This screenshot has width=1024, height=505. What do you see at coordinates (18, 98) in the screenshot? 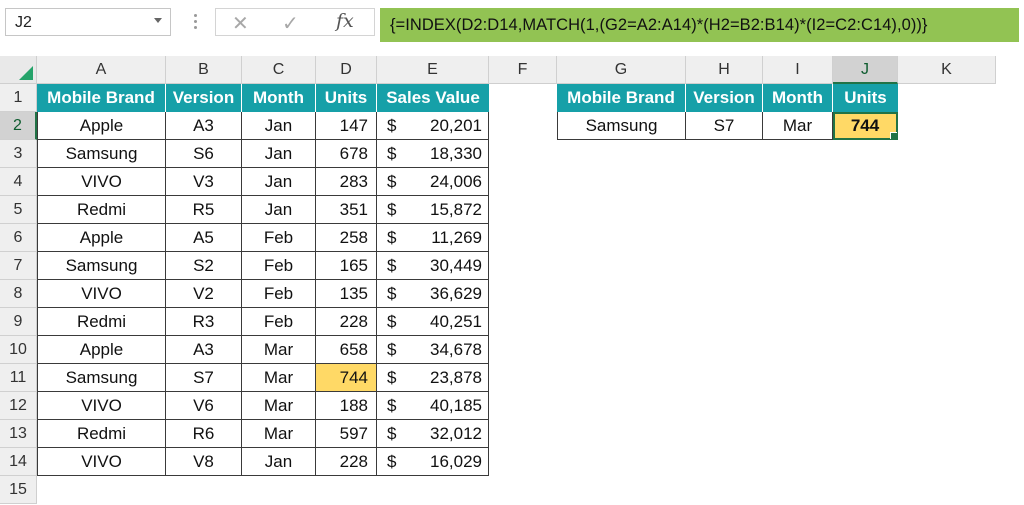
I see `row-header-1: 1` at bounding box center [18, 98].